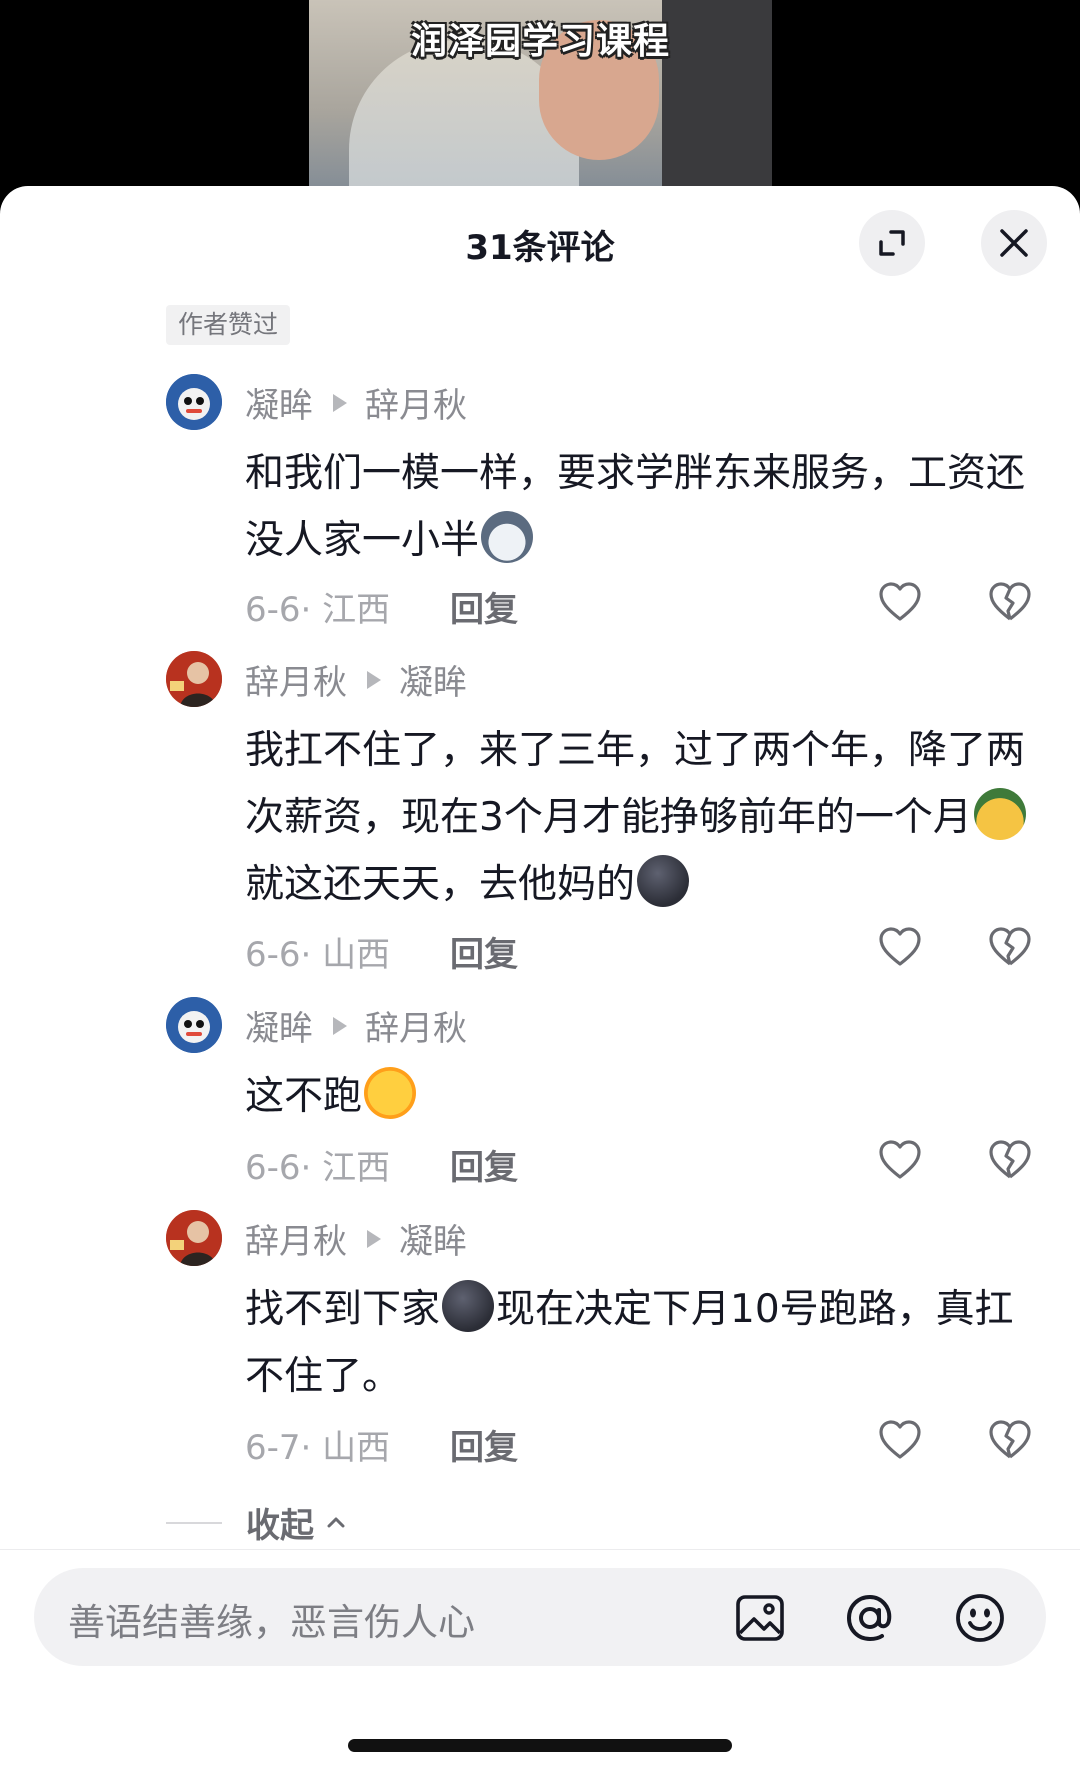 Image resolution: width=1080 pixels, height=1776 pixels. What do you see at coordinates (540, 1617) in the screenshot?
I see `comment-input-bar: 善语结善缘，恶言伤人心` at bounding box center [540, 1617].